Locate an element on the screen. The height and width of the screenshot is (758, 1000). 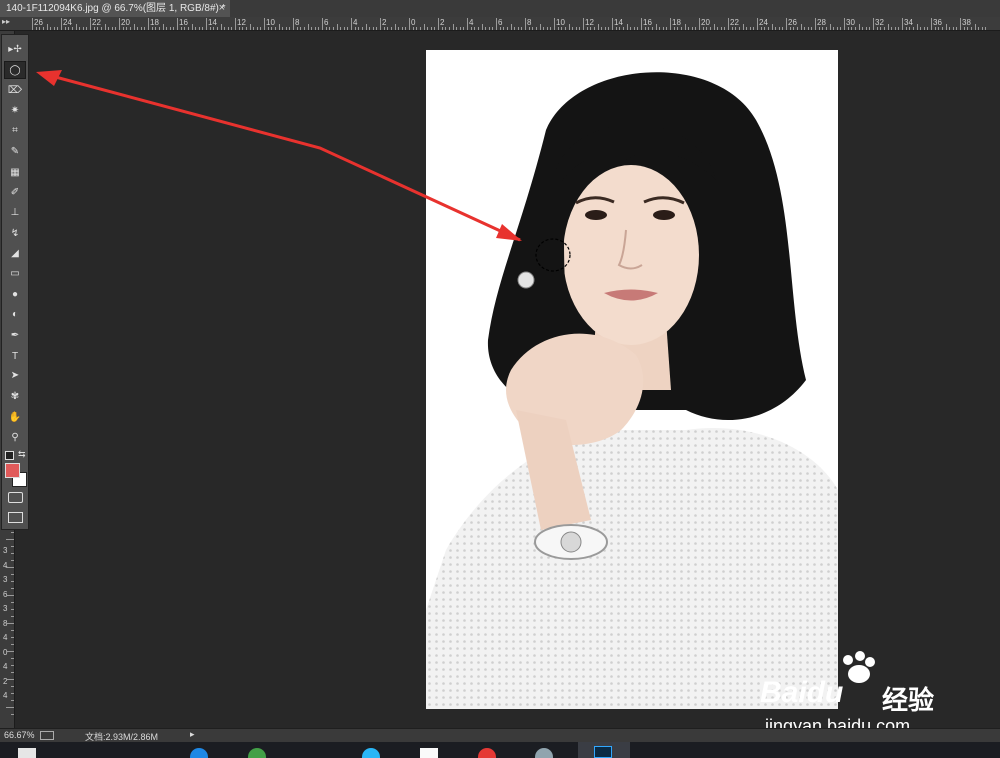
watermark-brand: Baidu is located at coordinates (802, 692).